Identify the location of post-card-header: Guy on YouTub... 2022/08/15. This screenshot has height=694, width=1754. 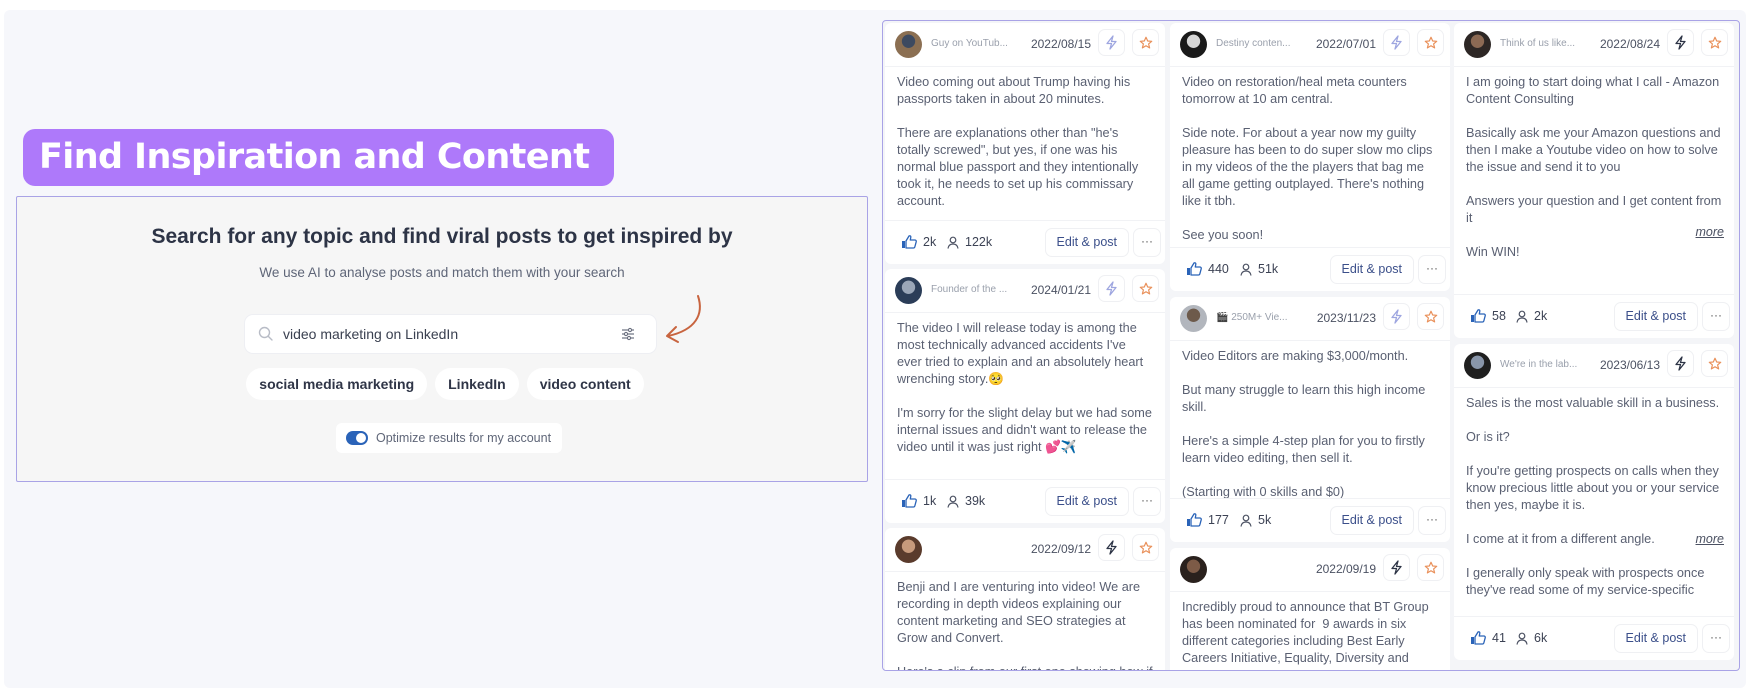
(1025, 45).